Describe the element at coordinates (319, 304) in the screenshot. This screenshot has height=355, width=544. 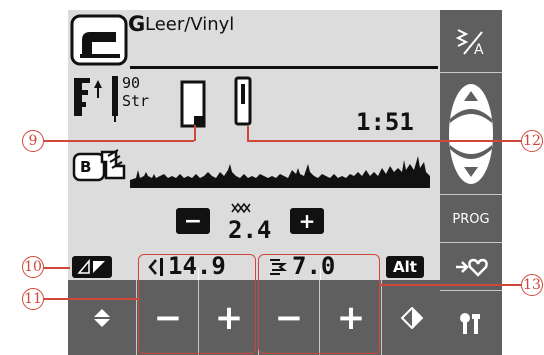
I see `length-control-highlight` at that location.